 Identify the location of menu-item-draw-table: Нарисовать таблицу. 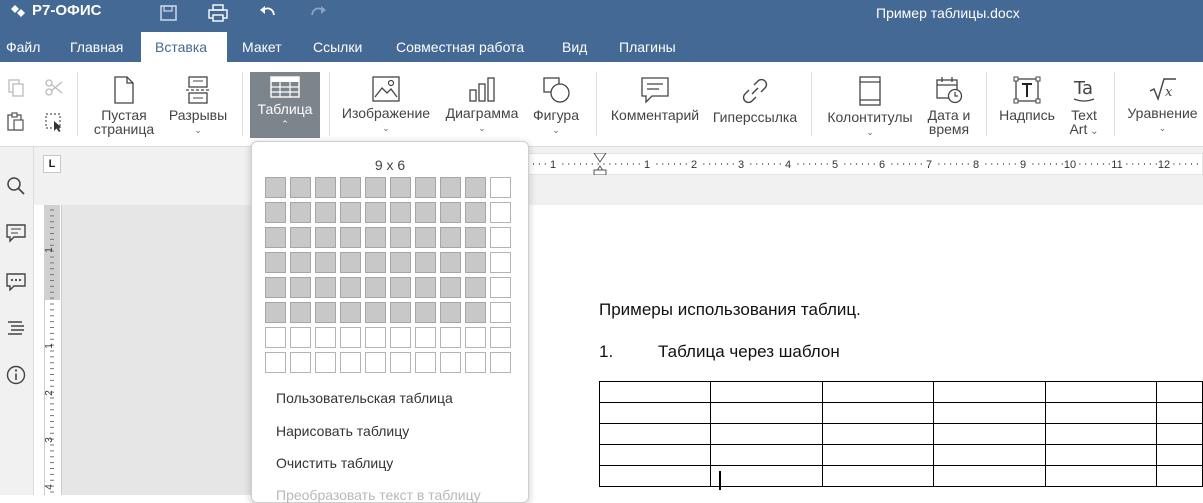
(342, 431).